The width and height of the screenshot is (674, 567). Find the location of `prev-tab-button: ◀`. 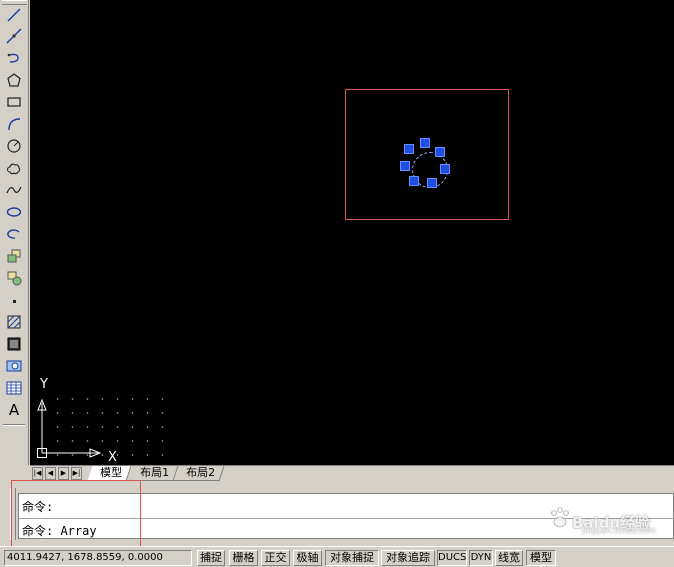

prev-tab-button: ◀ is located at coordinates (50, 473).